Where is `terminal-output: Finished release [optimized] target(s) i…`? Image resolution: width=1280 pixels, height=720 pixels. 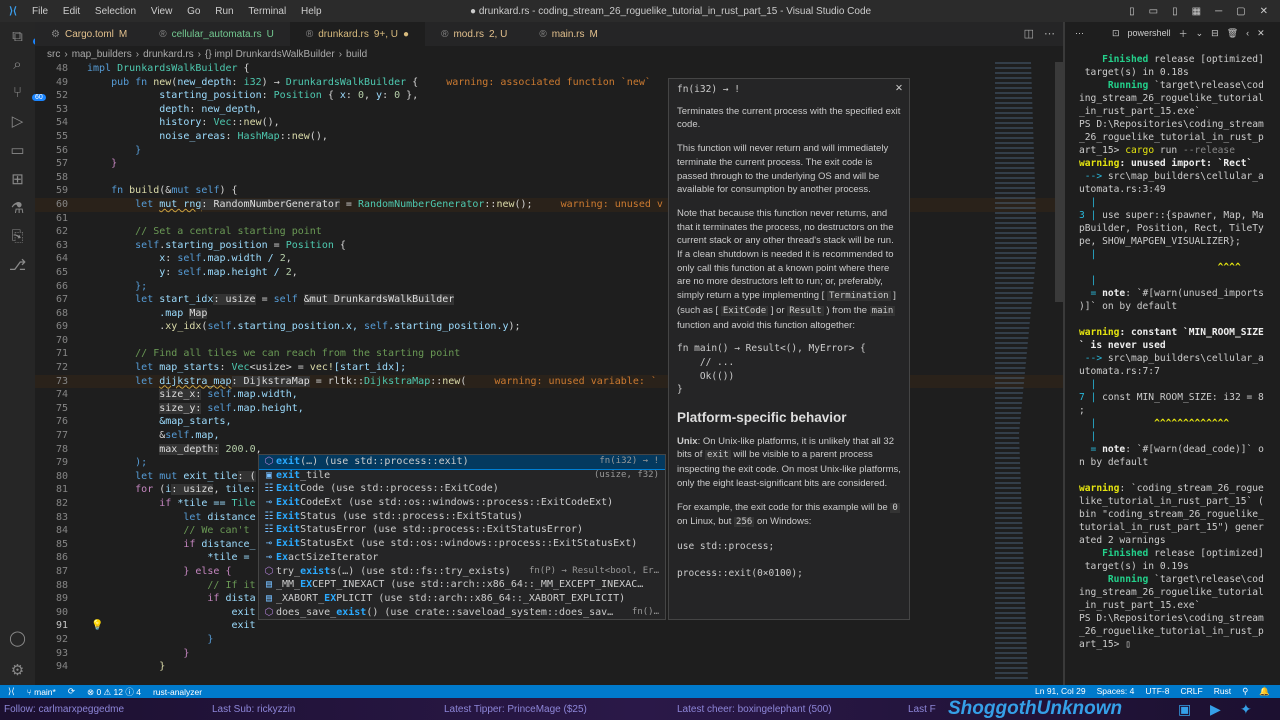
terminal-output: Finished release [optimized] target(s) i… is located at coordinates (1171, 352).